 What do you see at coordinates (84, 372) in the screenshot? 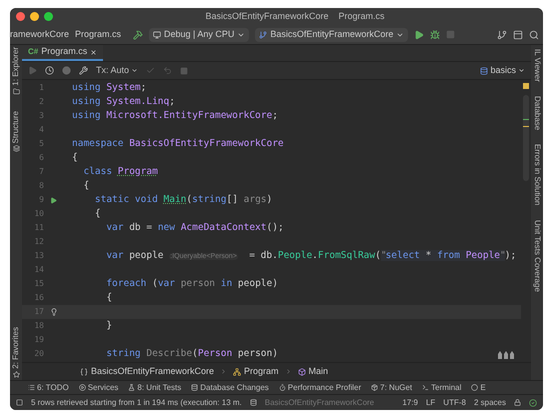
I see `namespace-icon` at bounding box center [84, 372].